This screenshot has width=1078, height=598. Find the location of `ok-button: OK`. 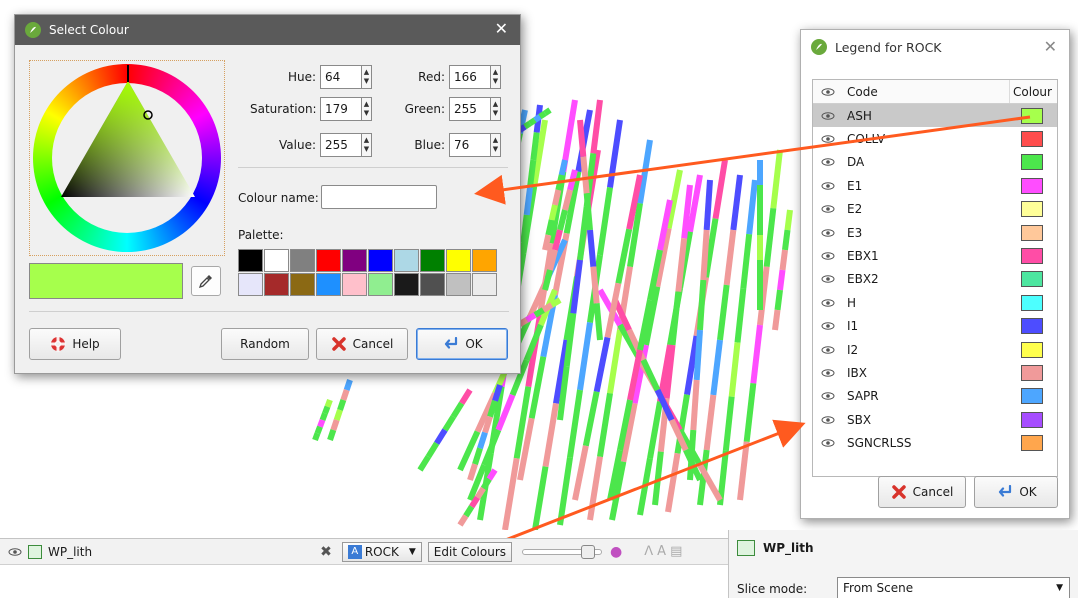

ok-button: OK is located at coordinates (462, 344).